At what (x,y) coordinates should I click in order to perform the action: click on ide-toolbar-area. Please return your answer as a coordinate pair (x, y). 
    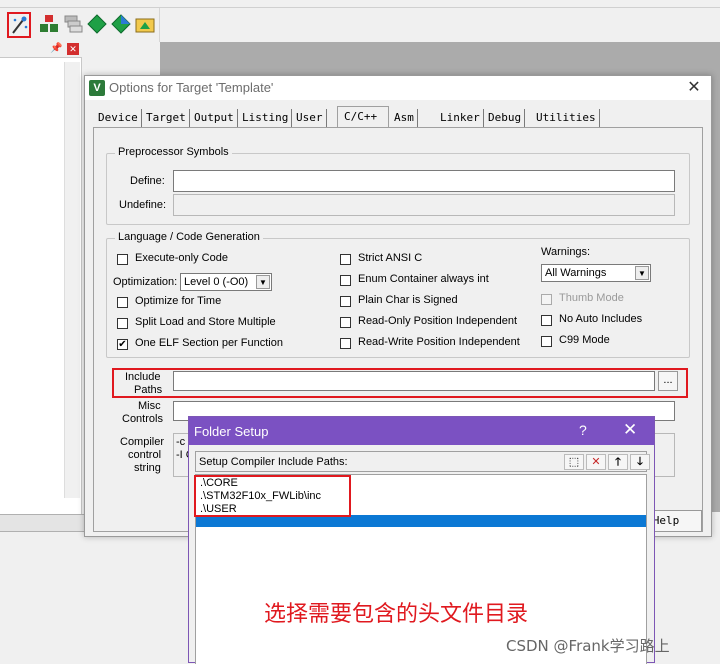
    Looking at the image, I should click on (440, 25).